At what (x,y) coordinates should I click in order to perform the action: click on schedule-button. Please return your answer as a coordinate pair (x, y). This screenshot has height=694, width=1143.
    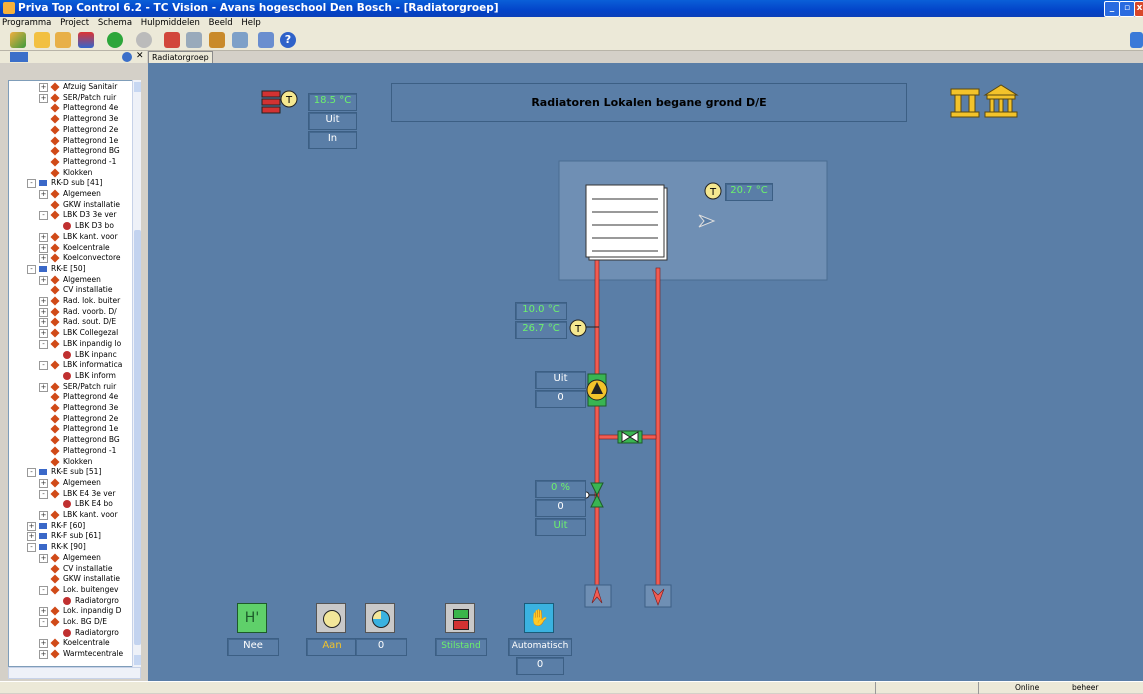
    Looking at the image, I should click on (380, 618).